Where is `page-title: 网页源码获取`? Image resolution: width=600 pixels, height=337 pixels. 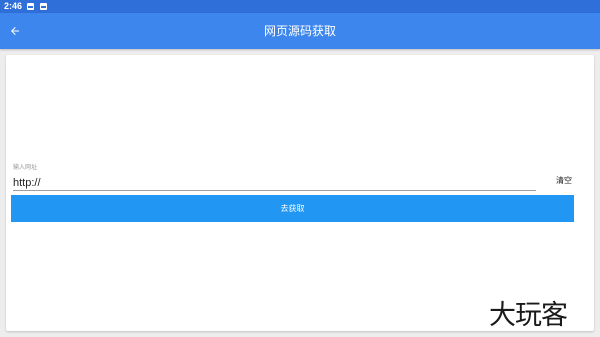 page-title: 网页源码获取 is located at coordinates (299, 31).